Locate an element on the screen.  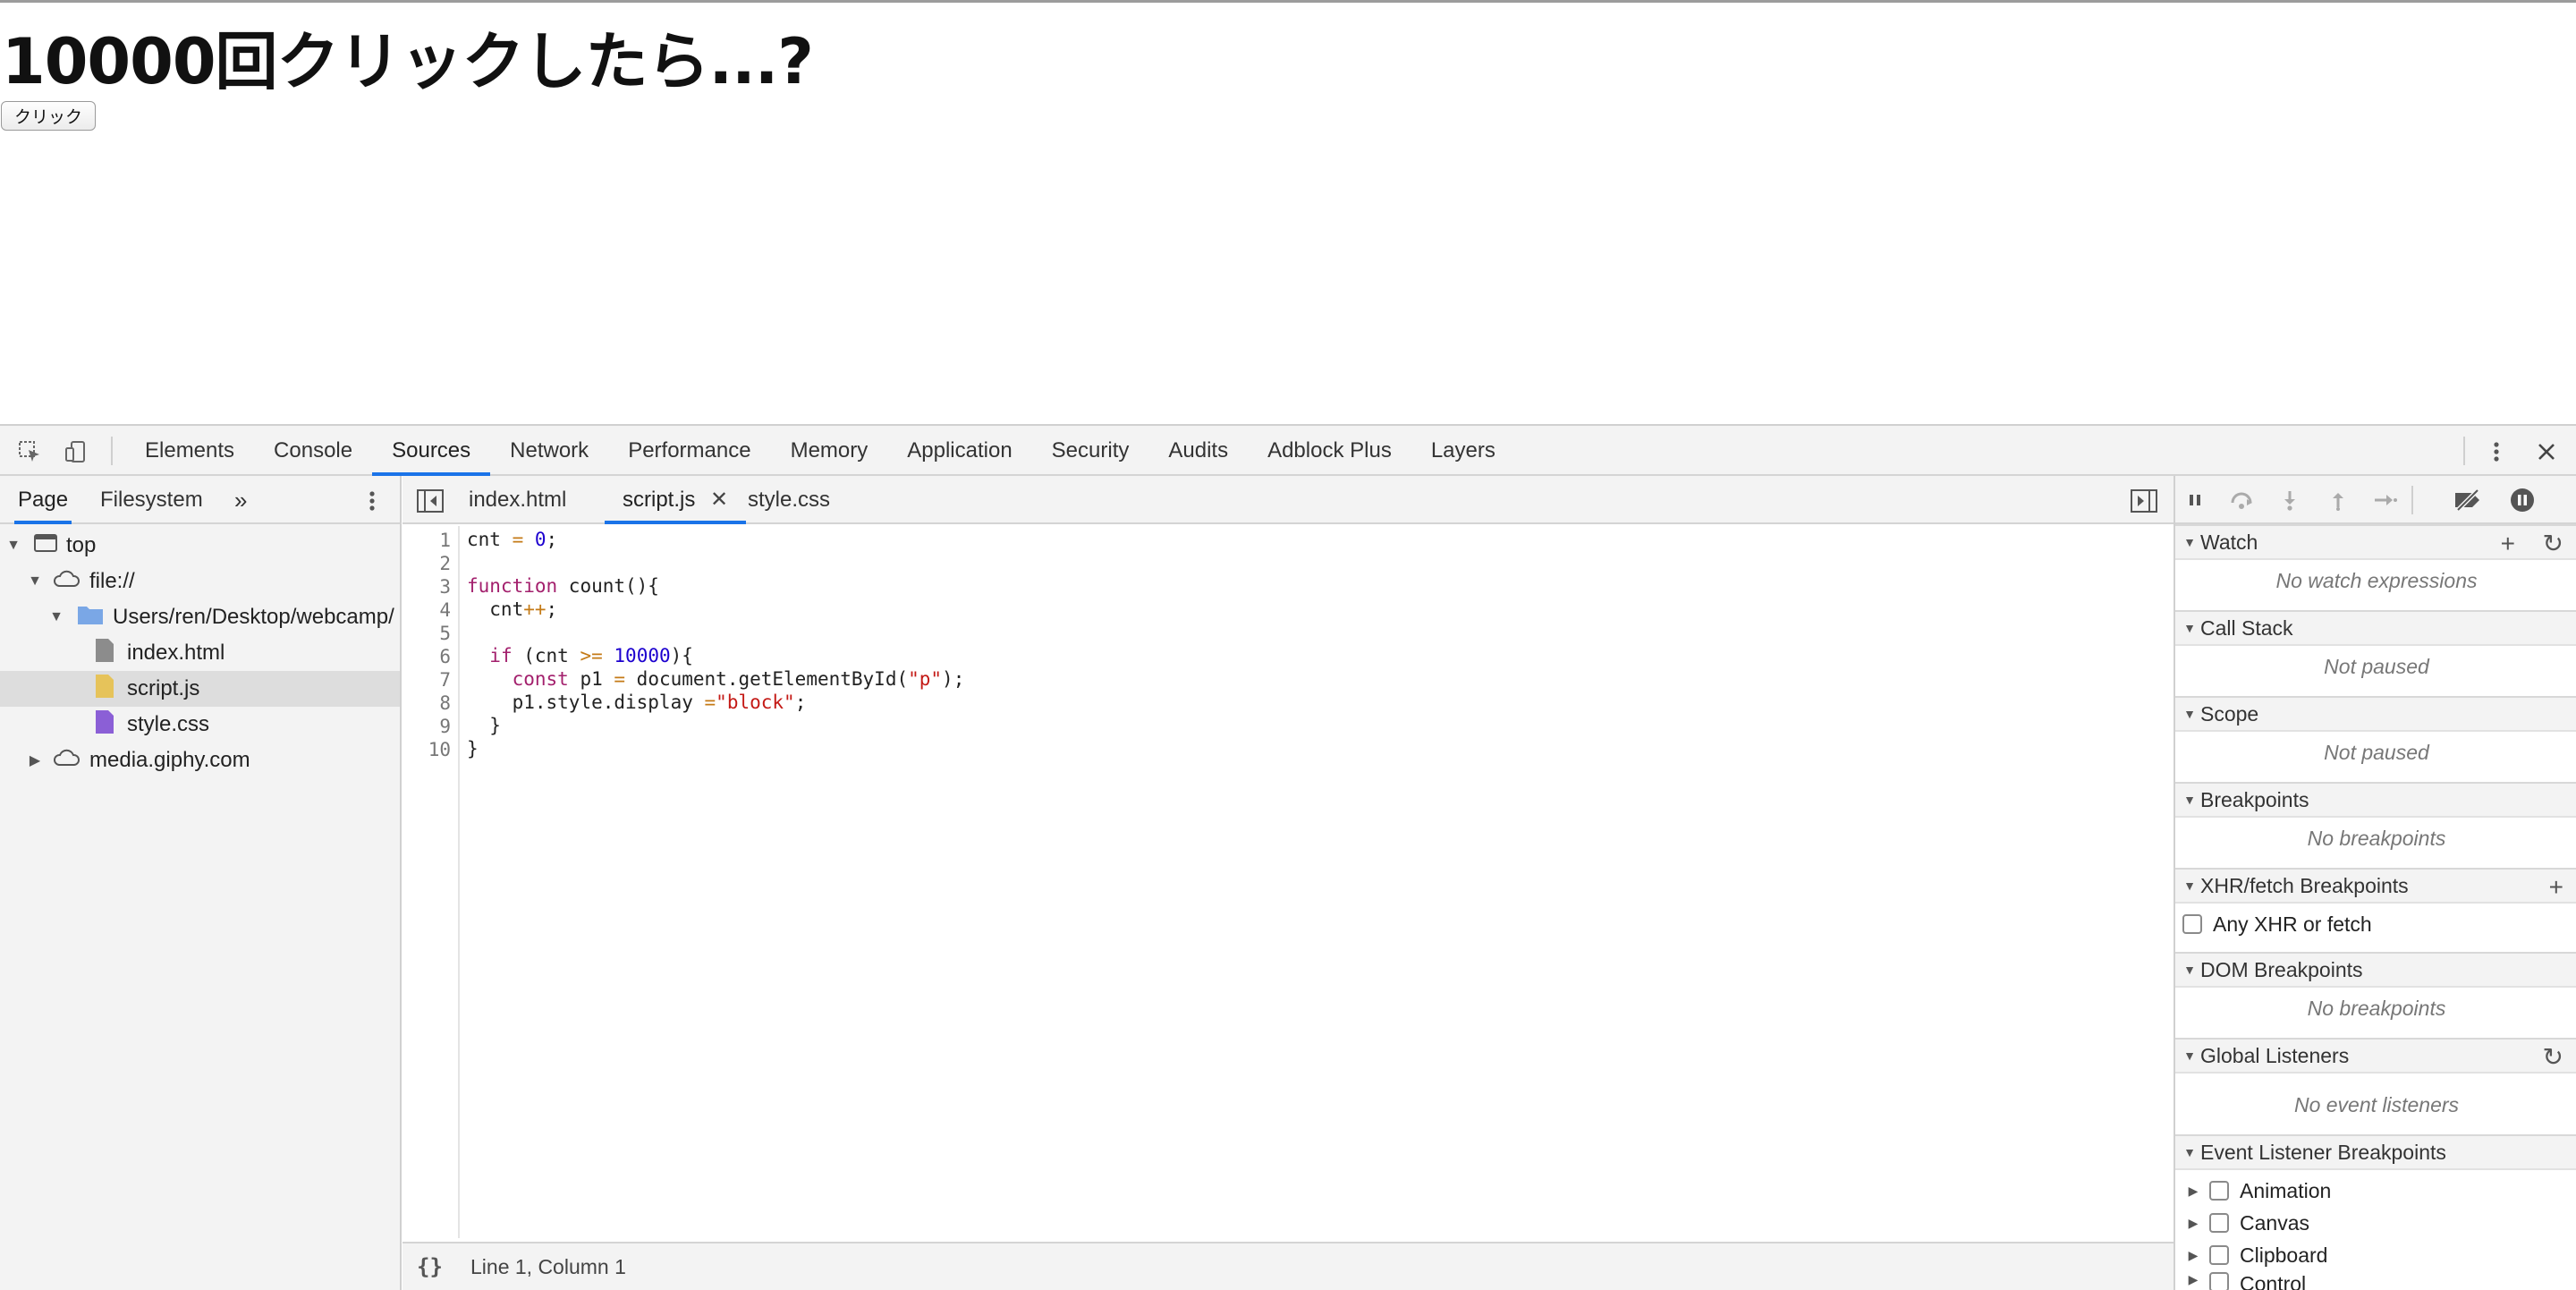
line-number: 6 is located at coordinates (445, 656).